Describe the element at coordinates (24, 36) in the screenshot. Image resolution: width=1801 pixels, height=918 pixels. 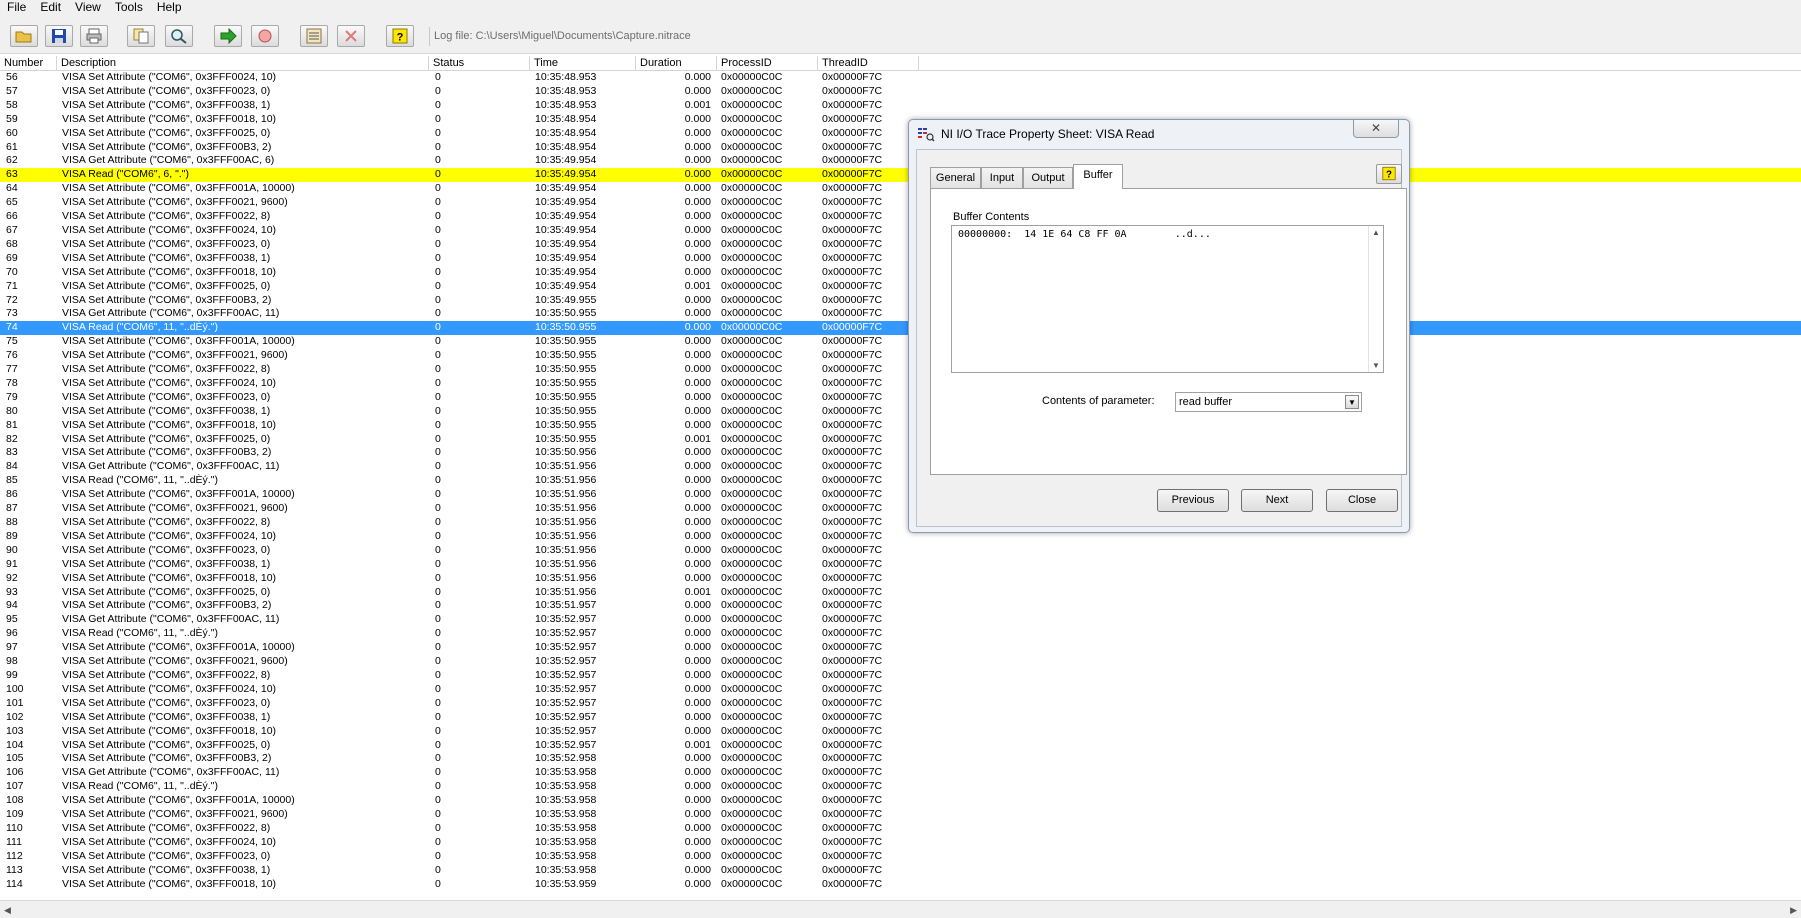
I see `open-button` at that location.